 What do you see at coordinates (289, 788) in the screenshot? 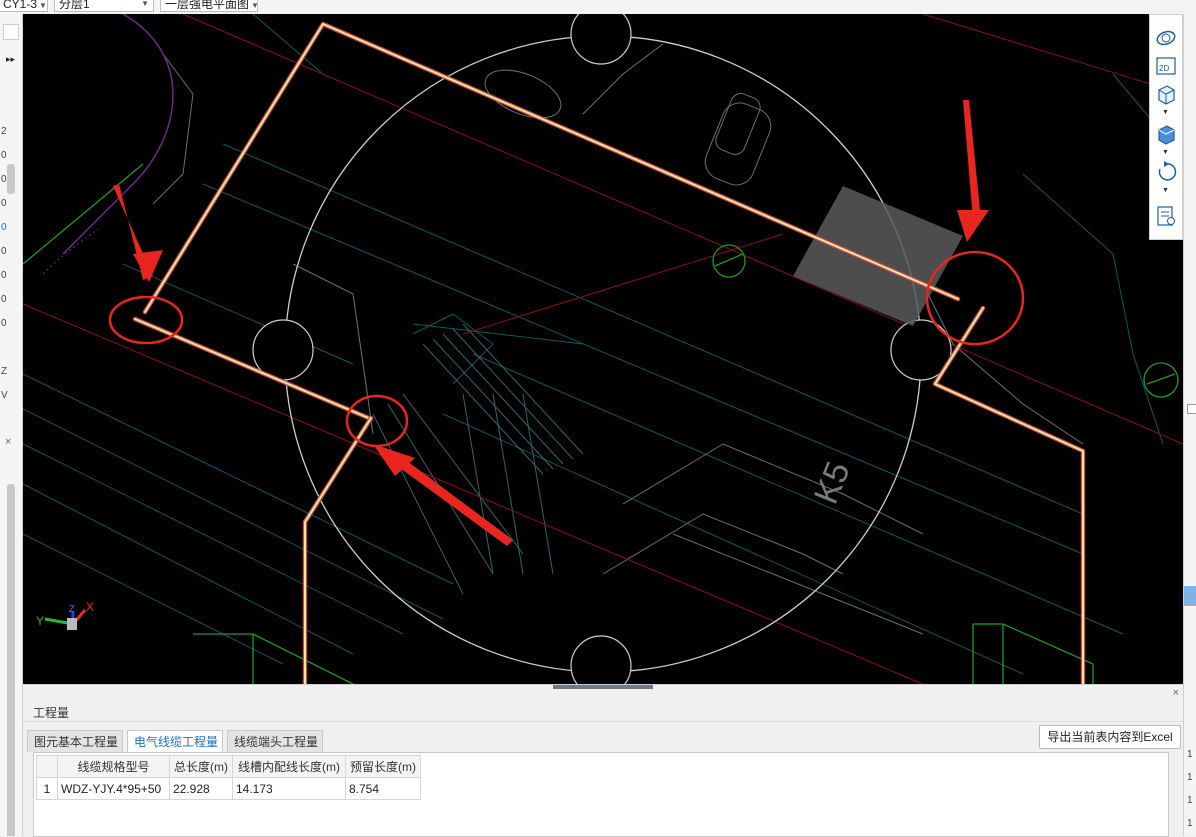
I see `table-cell: 14.173` at bounding box center [289, 788].